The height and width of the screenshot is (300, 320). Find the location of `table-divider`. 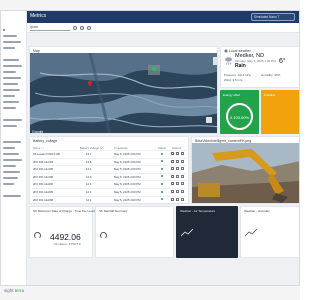

table-divider is located at coordinates (109, 150).